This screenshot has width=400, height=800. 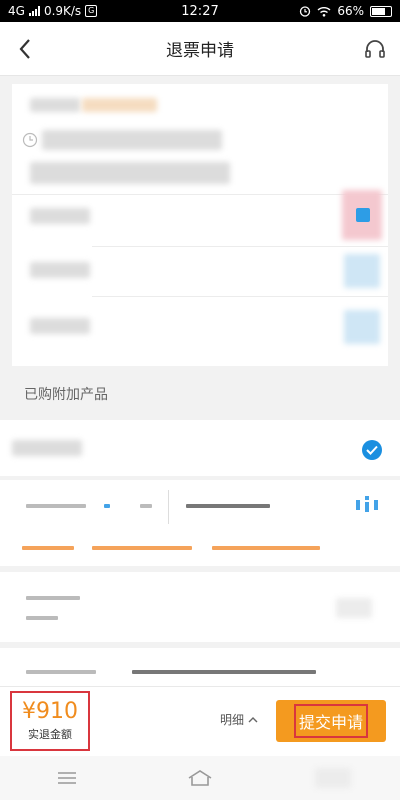 I want to click on status-right: 66%, so click(x=317, y=11).